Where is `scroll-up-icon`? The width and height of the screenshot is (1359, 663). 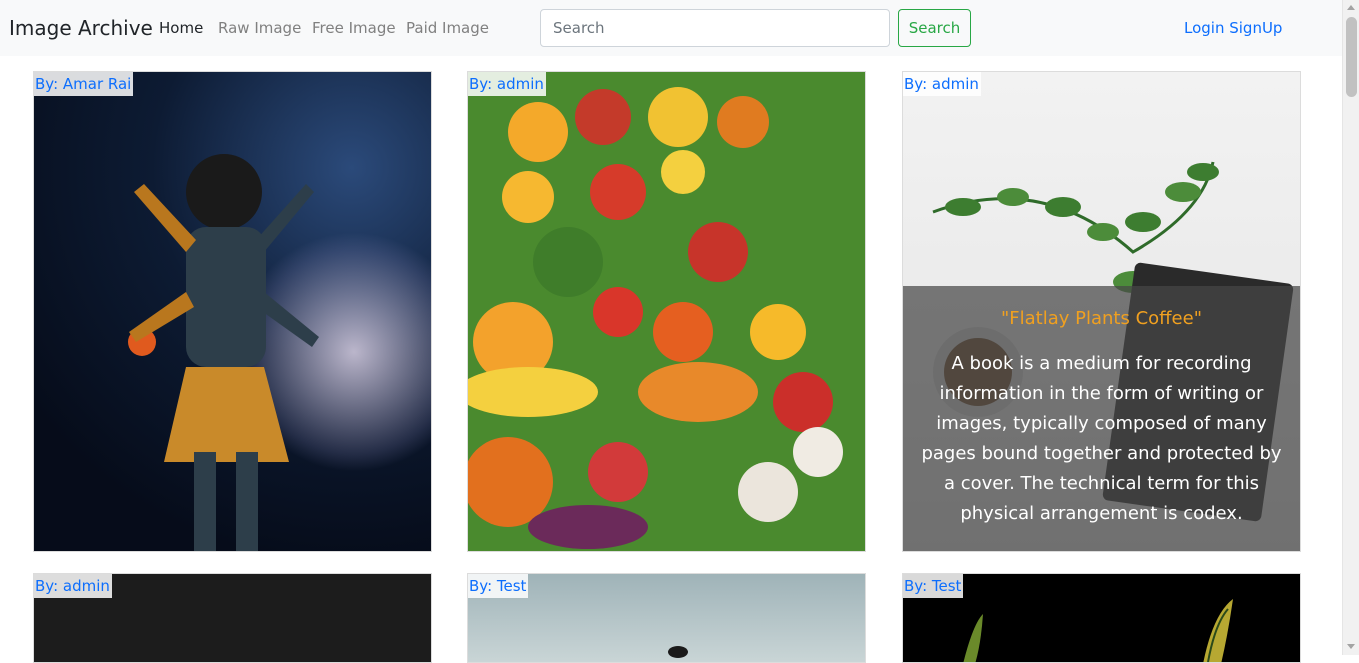 scroll-up-icon is located at coordinates (1351, 7).